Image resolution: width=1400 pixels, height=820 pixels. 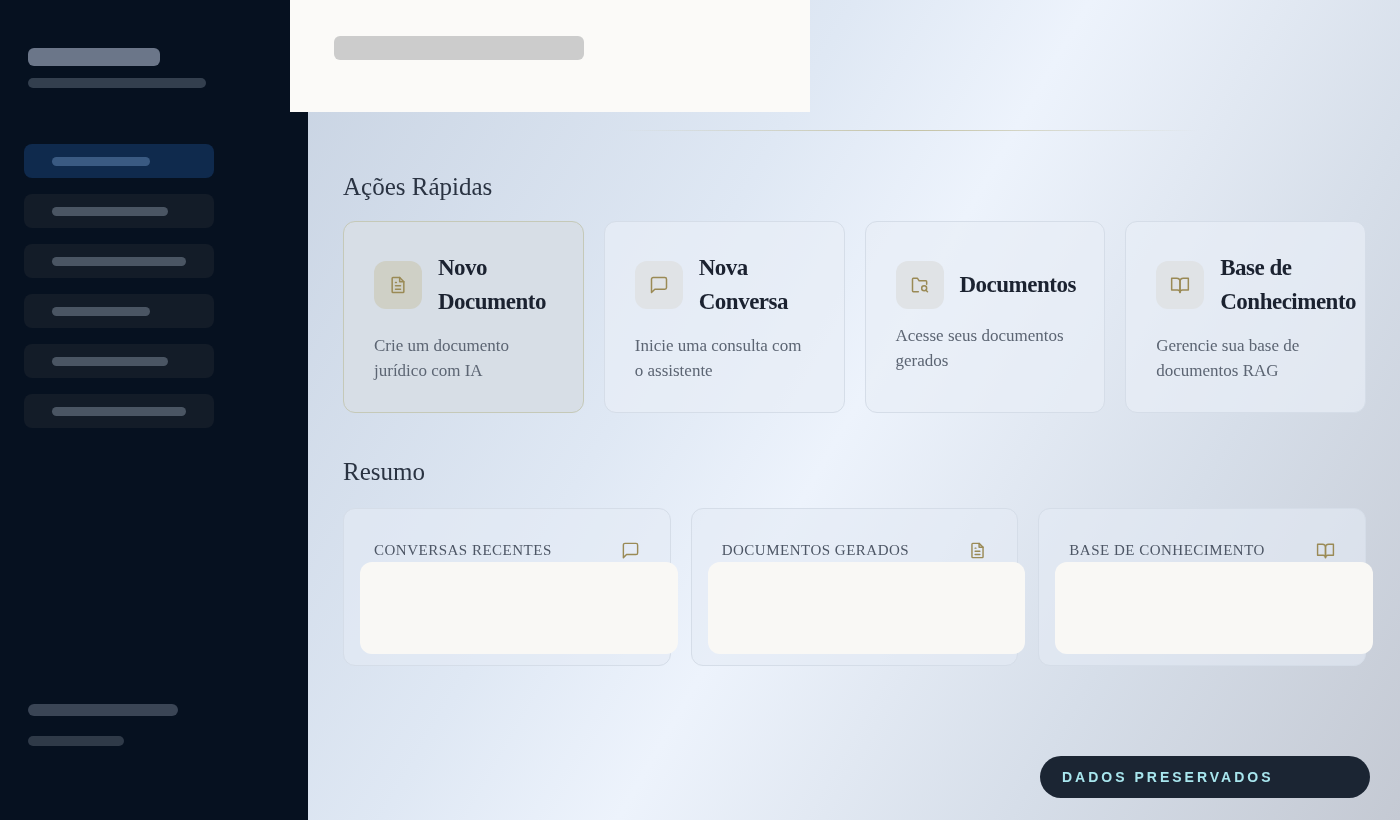 What do you see at coordinates (744, 285) in the screenshot?
I see `card-title: Nova Conversa` at bounding box center [744, 285].